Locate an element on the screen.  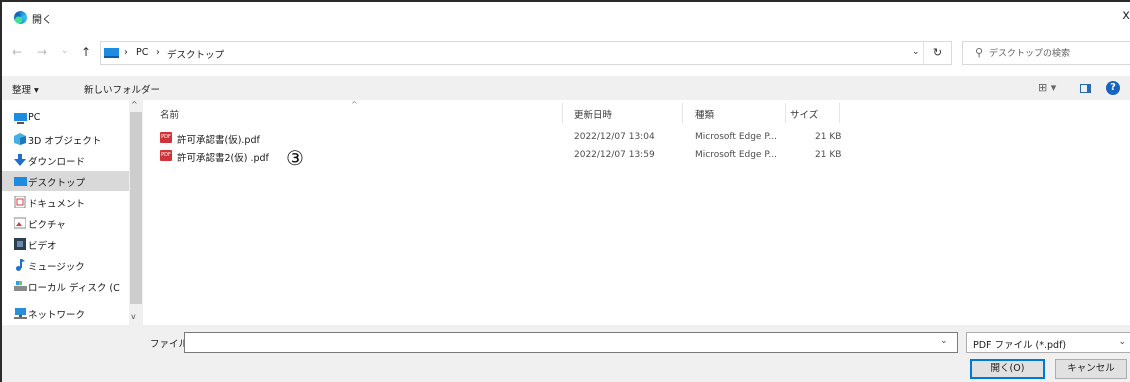
nav-scrollbar: ^ v is located at coordinates (136, 212).